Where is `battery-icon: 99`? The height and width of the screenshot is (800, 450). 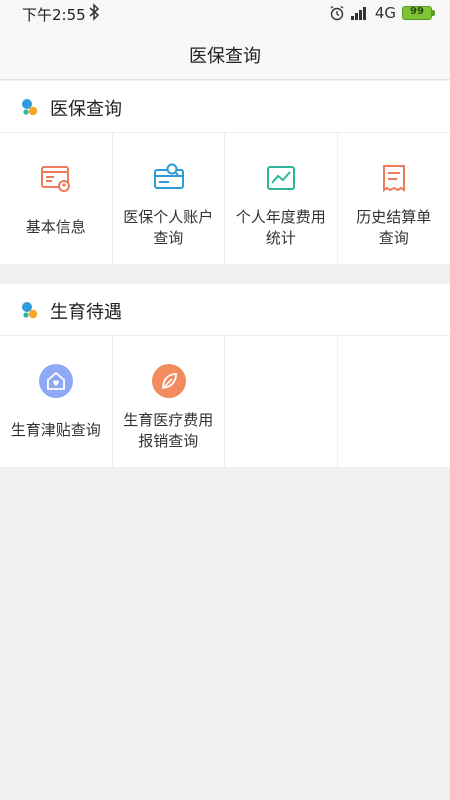
battery-icon: 99 is located at coordinates (418, 13).